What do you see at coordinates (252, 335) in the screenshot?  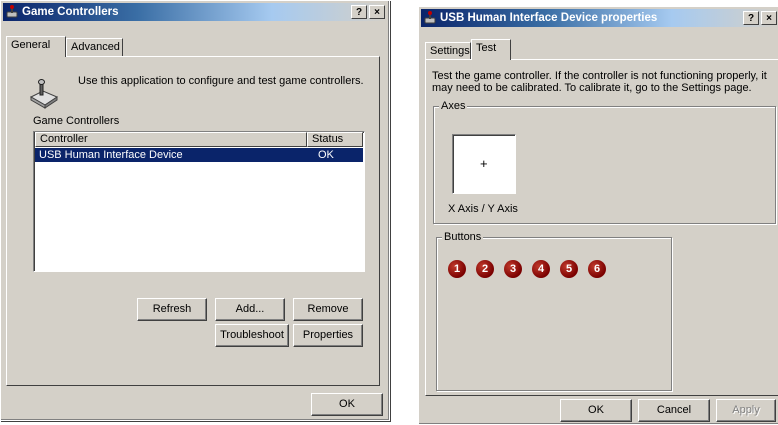 I see `troubleshoot-button: Troubleshoot` at bounding box center [252, 335].